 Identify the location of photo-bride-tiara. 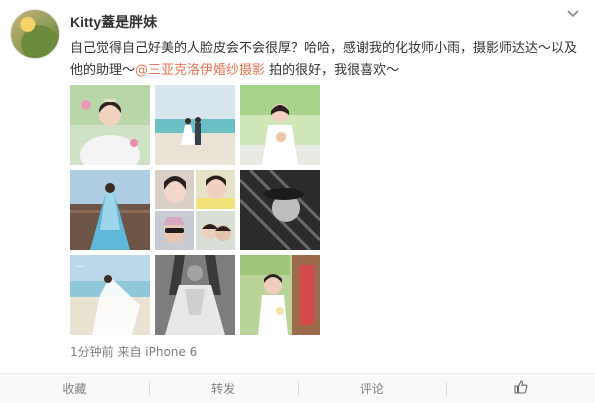
(110, 125).